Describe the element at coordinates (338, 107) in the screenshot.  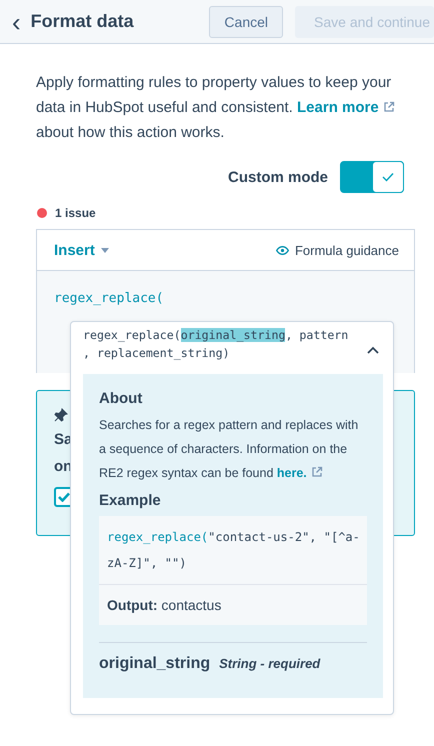
I see `learn-more-link: Learn more` at that location.